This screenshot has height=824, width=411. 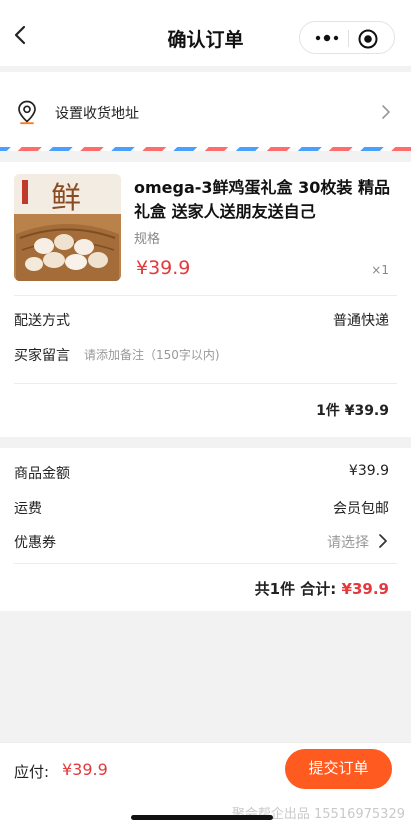 What do you see at coordinates (152, 354) in the screenshot?
I see `memo-input: 请添加备注（150字以内)` at bounding box center [152, 354].